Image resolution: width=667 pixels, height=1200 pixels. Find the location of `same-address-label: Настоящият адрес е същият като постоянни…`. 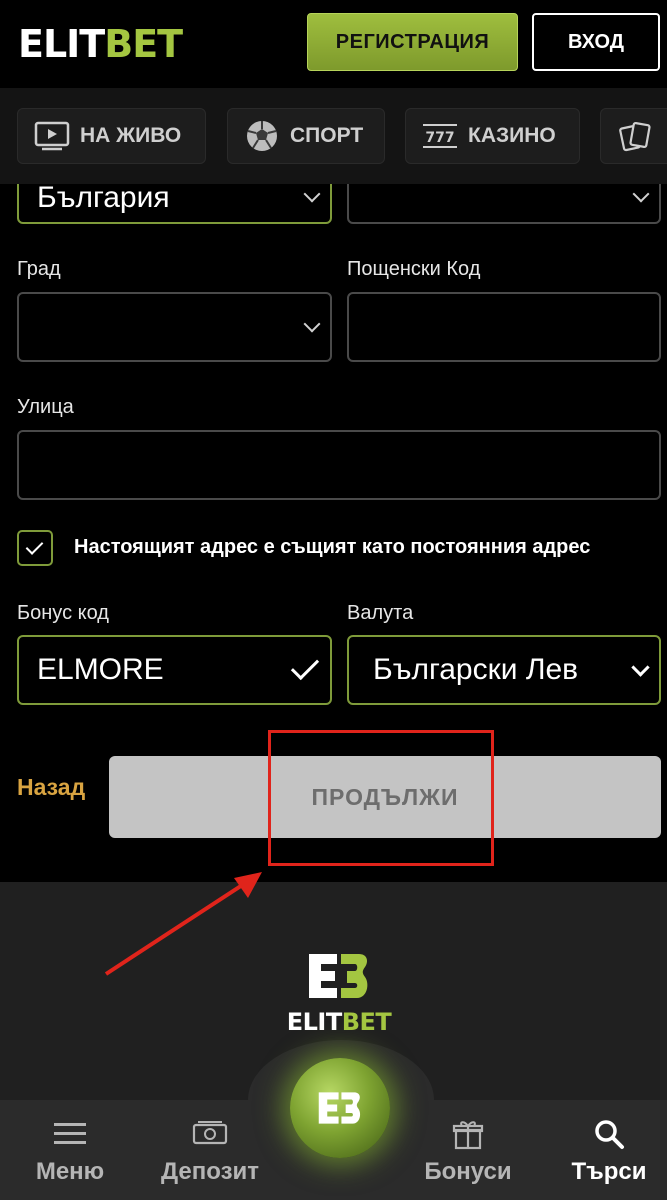

same-address-label: Настоящият адрес е същият като постоянни… is located at coordinates (332, 547).